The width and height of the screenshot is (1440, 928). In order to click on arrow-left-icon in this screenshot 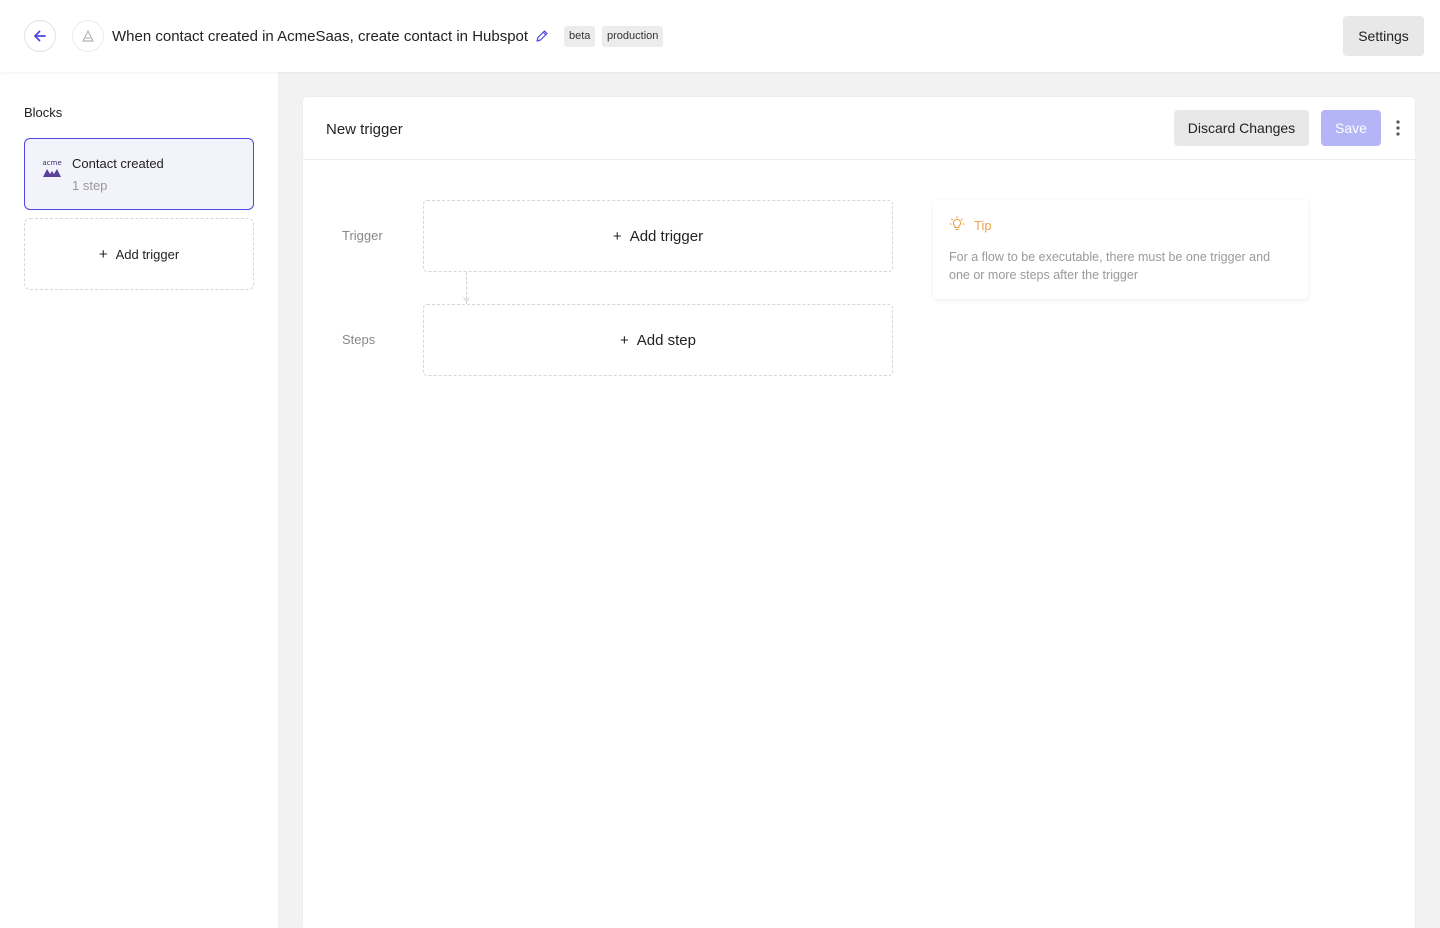, I will do `click(40, 36)`.